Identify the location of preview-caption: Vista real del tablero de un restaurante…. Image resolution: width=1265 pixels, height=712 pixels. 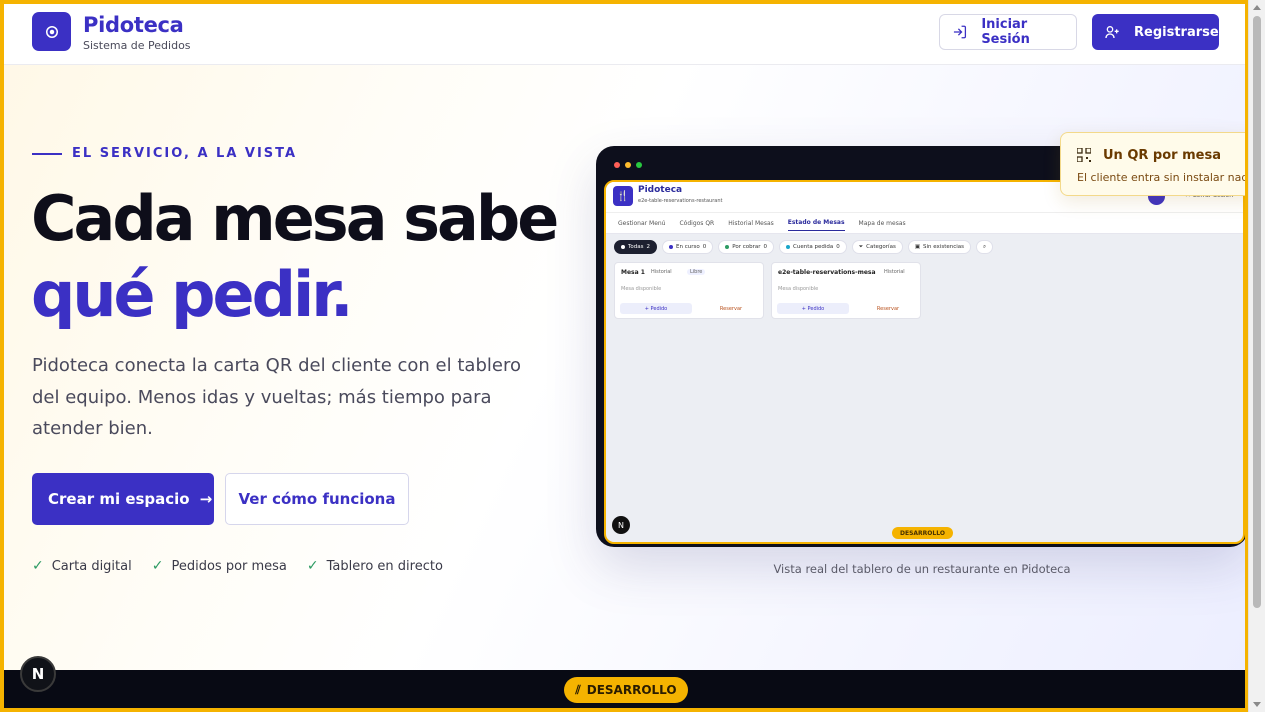
(922, 569).